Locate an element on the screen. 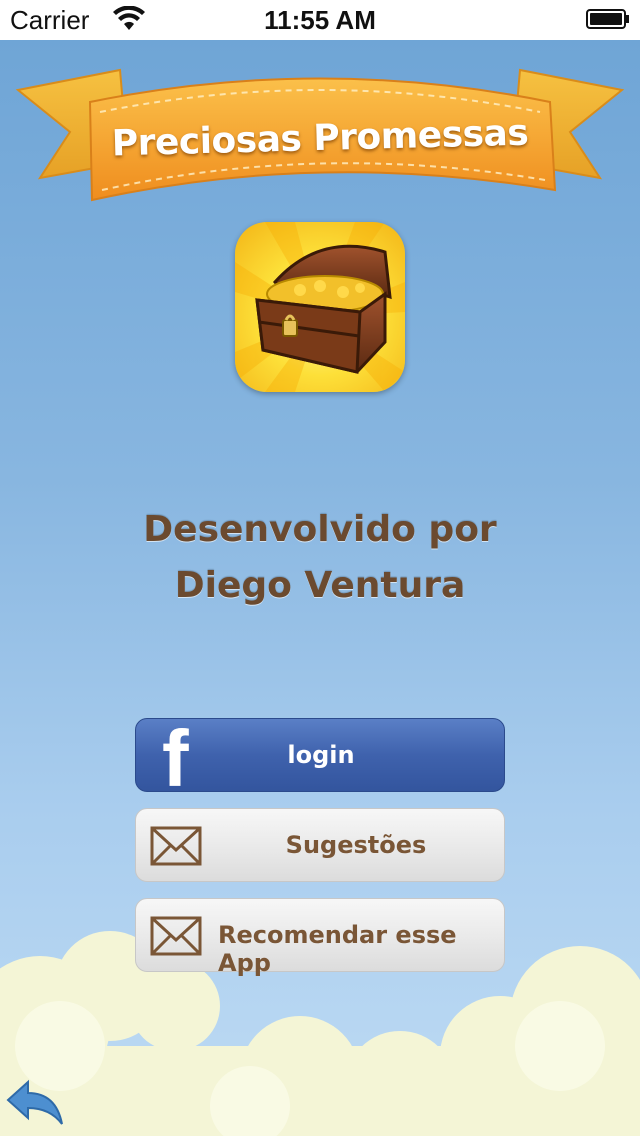 Image resolution: width=640 pixels, height=1136 pixels. treasure-chest-icon is located at coordinates (320, 307).